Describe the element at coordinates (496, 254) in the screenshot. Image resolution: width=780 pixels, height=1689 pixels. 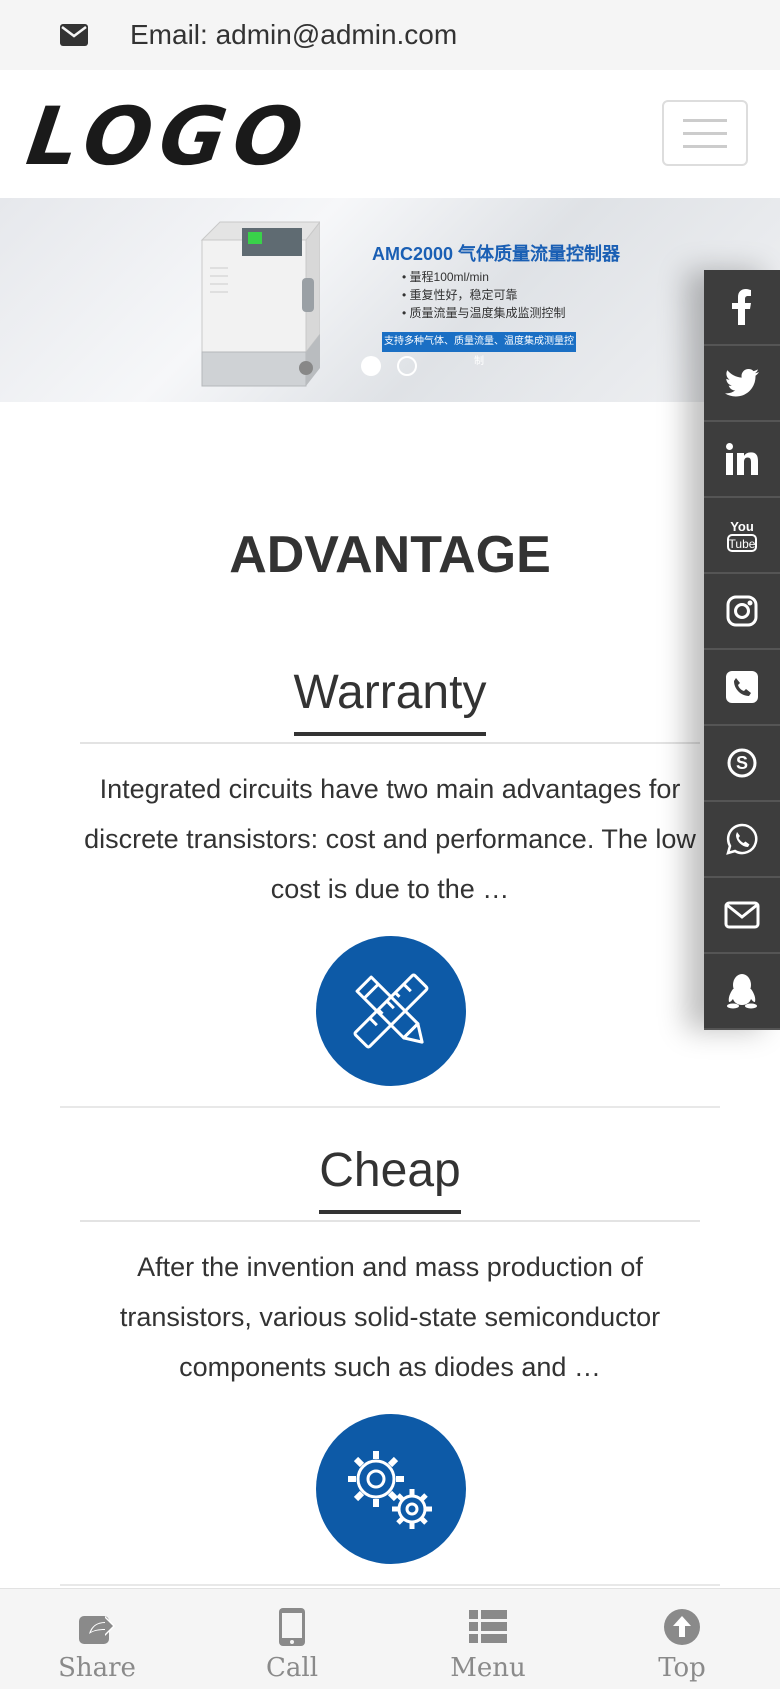
I see `banner-title: AMC2000 气体质量流量控制器` at that location.